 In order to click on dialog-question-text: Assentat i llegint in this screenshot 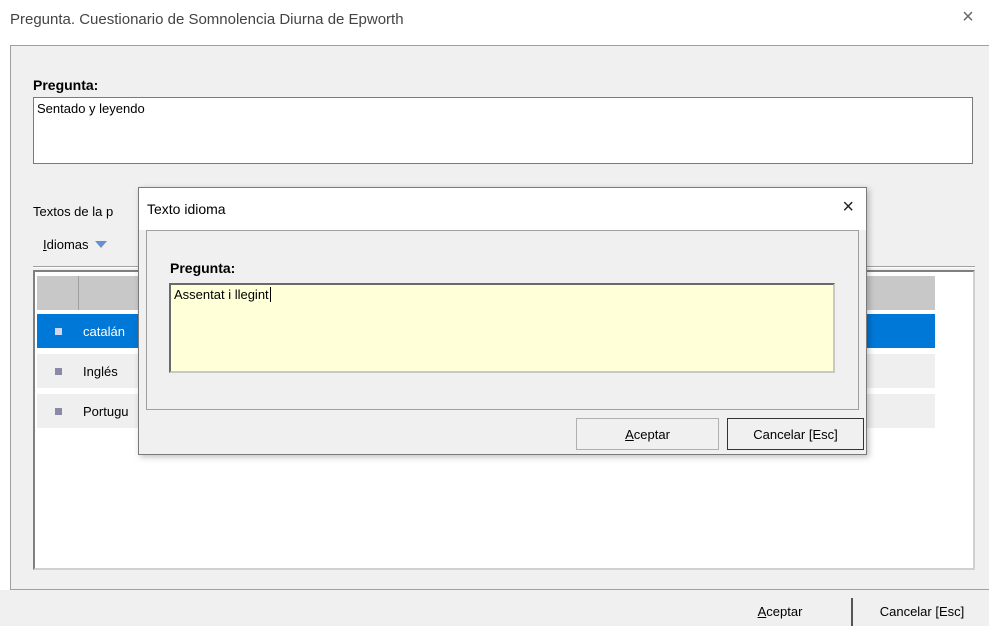, I will do `click(221, 294)`.